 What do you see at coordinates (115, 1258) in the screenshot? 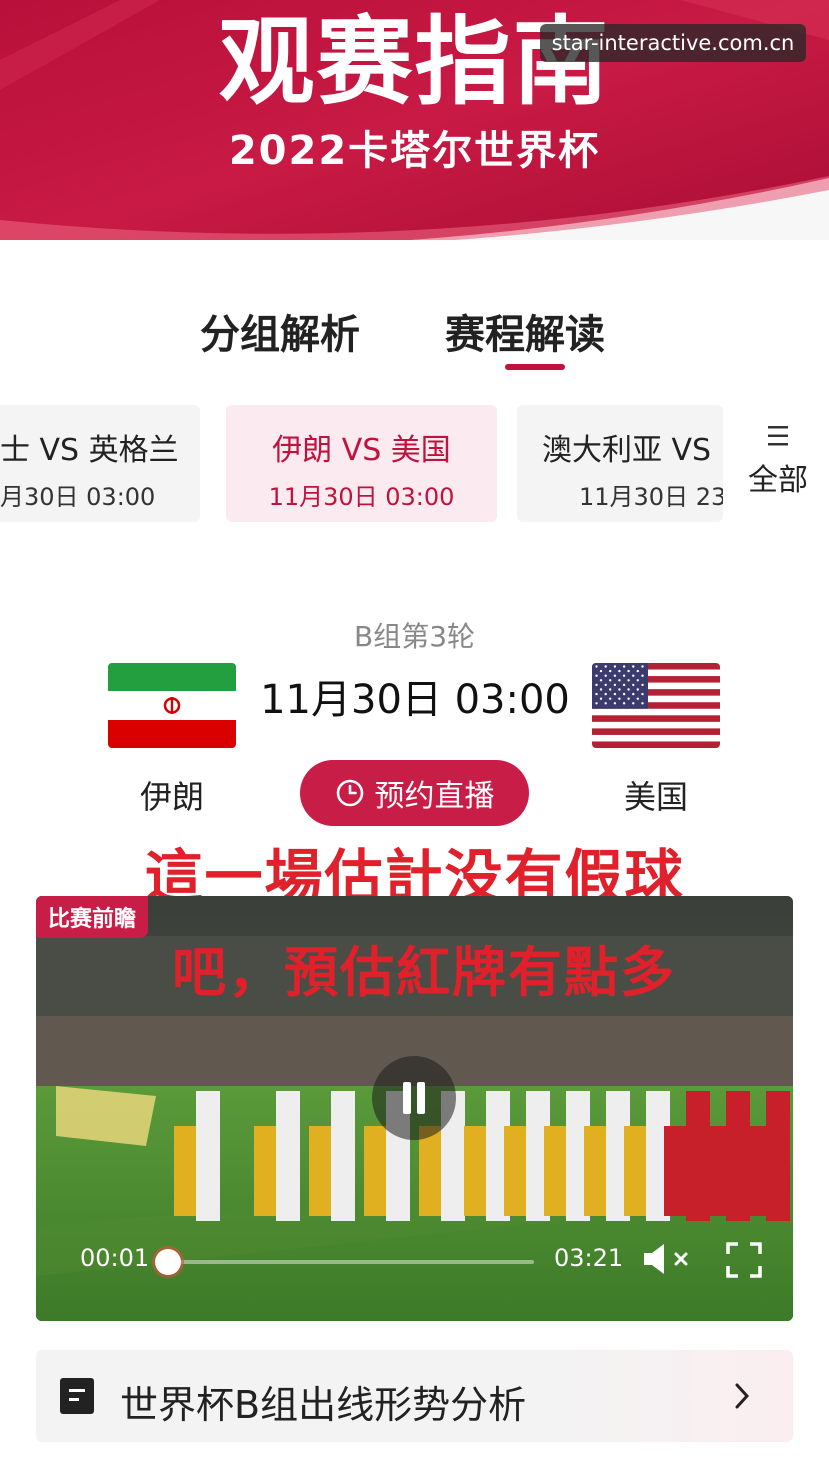
I see `current-time: 00:01` at bounding box center [115, 1258].